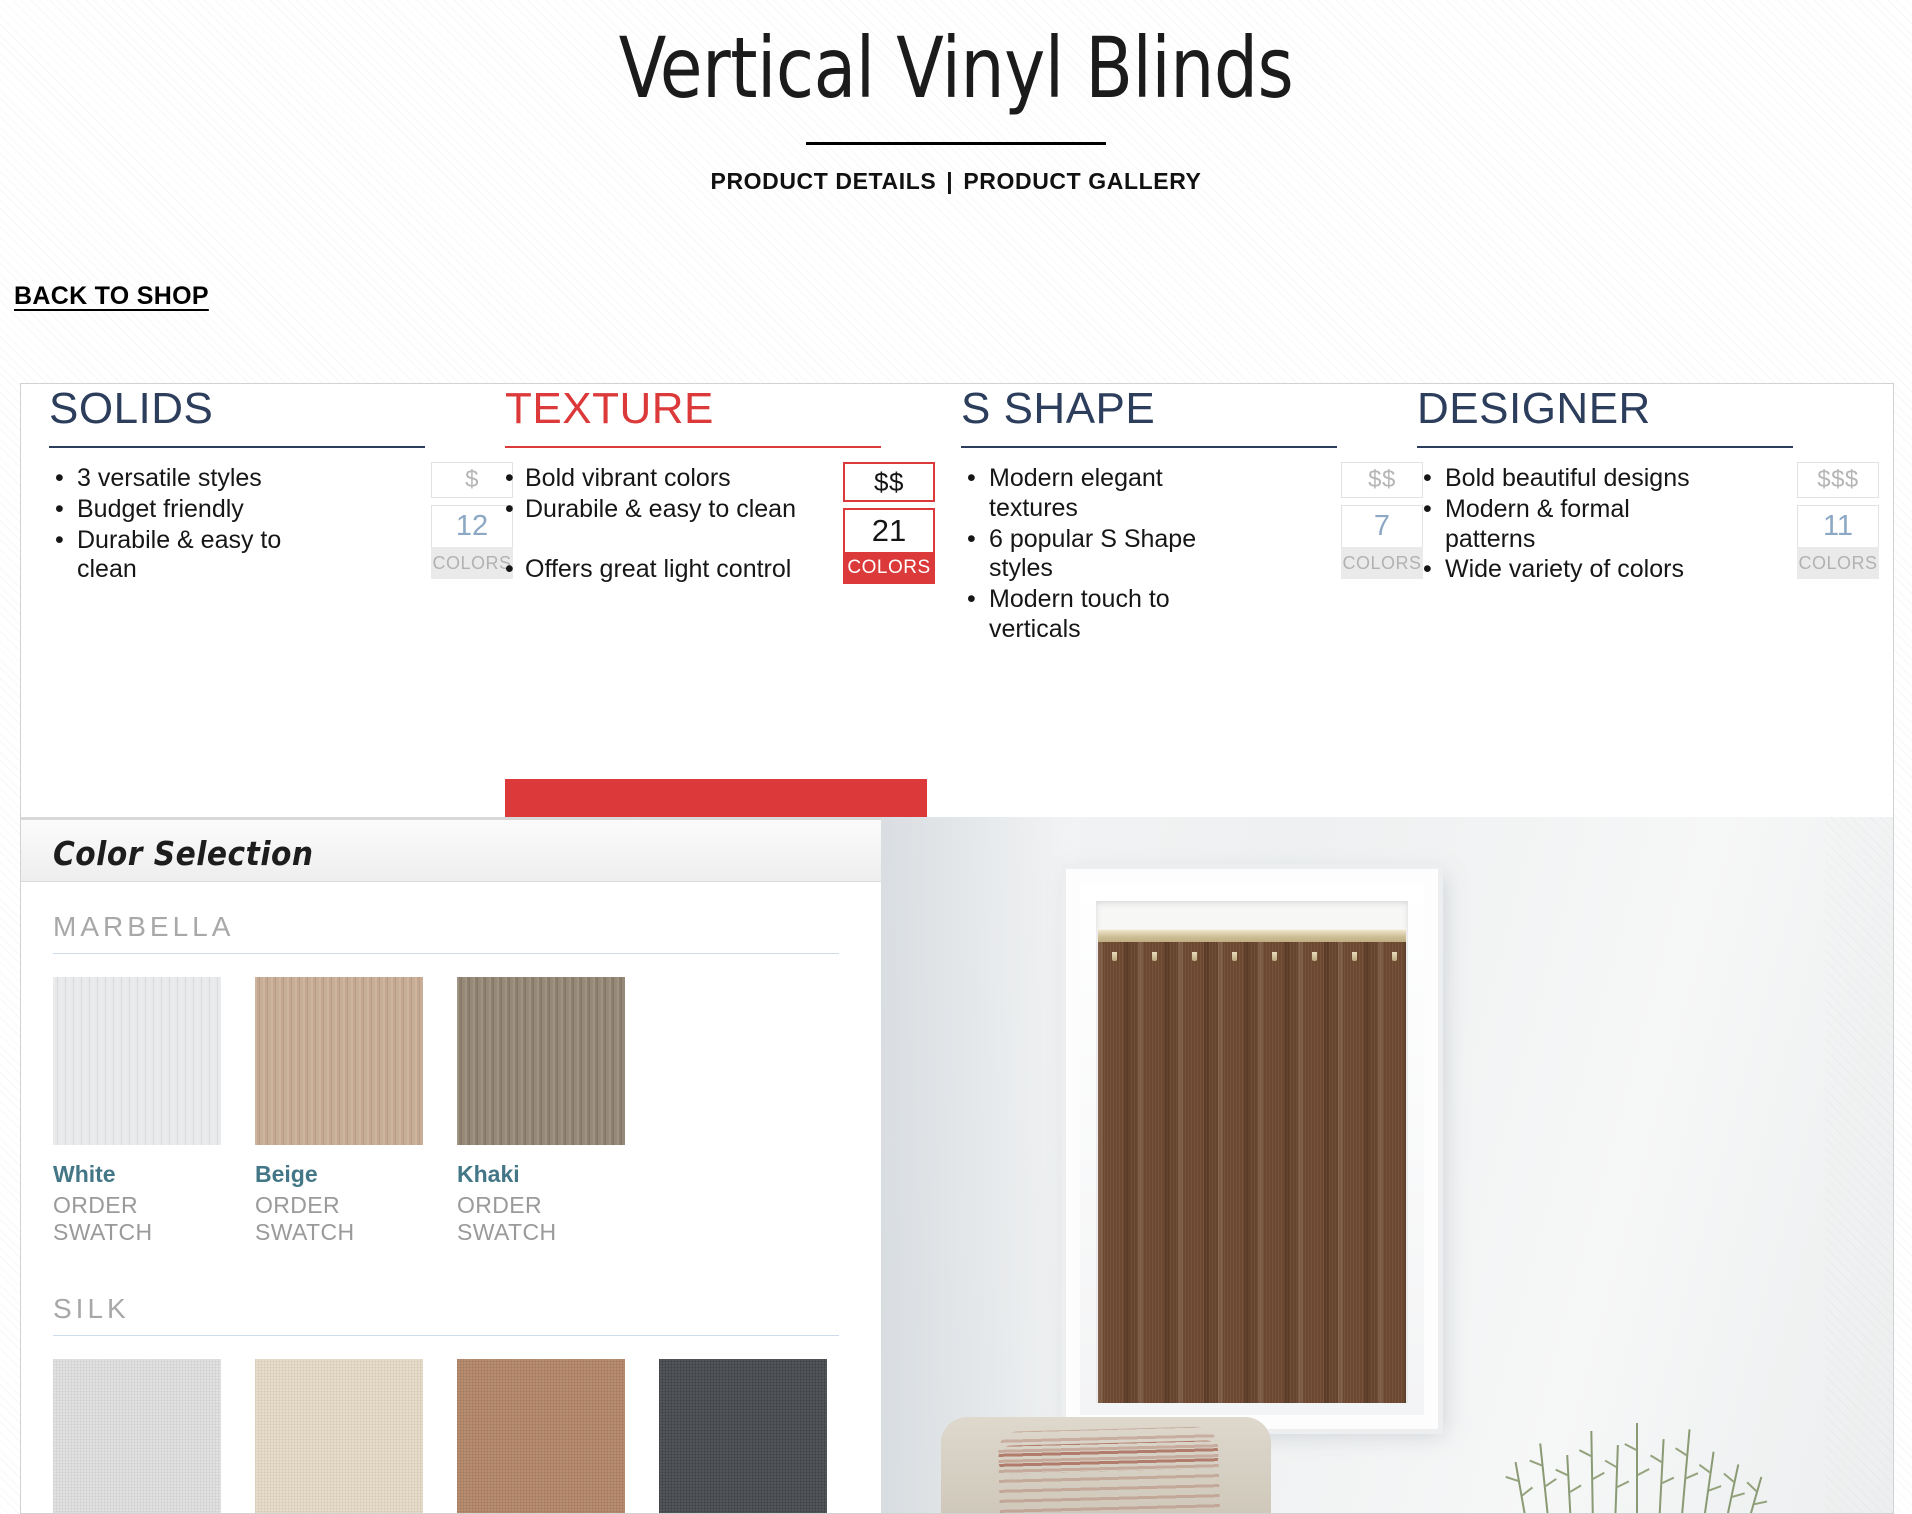  What do you see at coordinates (670, 479) in the screenshot?
I see `feature-item: Bold vibrant colors` at bounding box center [670, 479].